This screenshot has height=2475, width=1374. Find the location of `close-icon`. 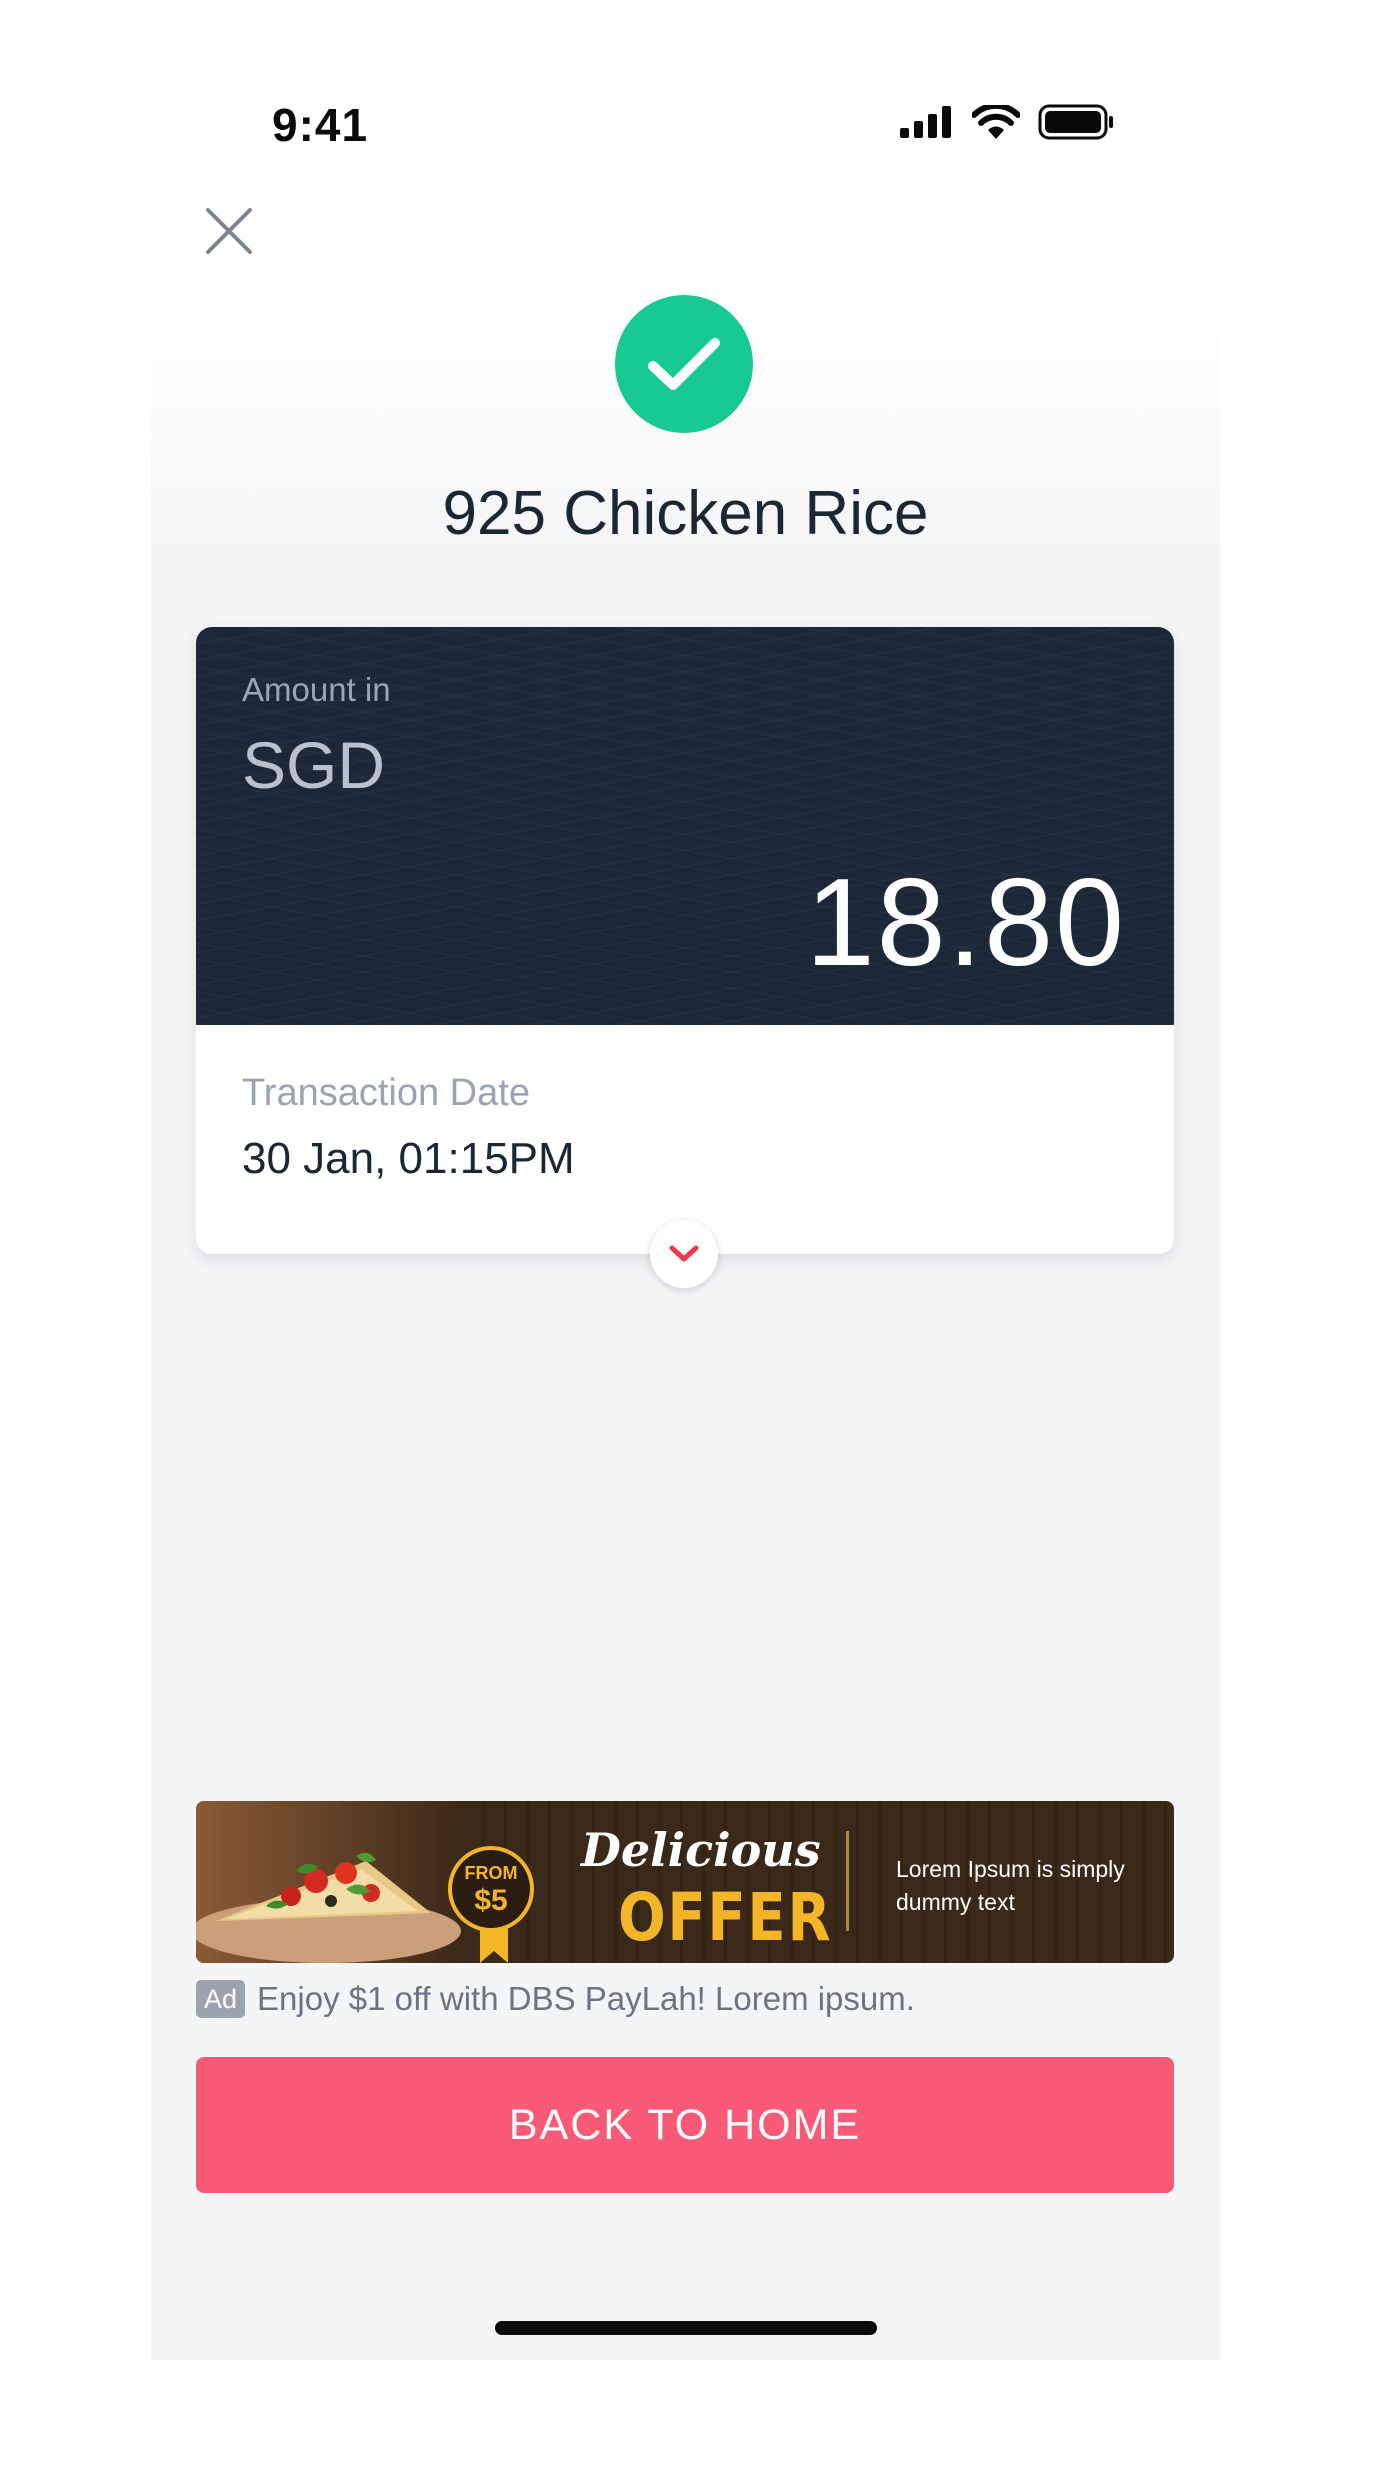

close-icon is located at coordinates (229, 231).